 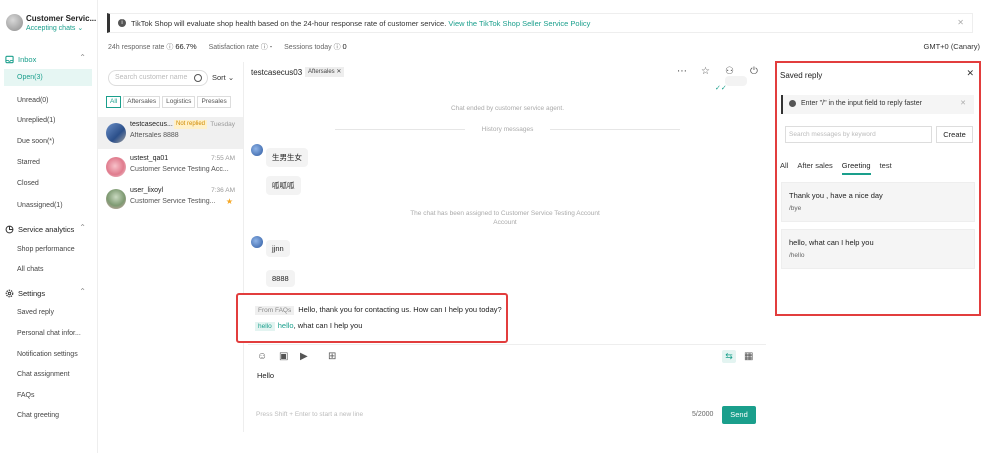 I want to click on system-message: Chat ended by customer service agent., so click(x=507, y=108).